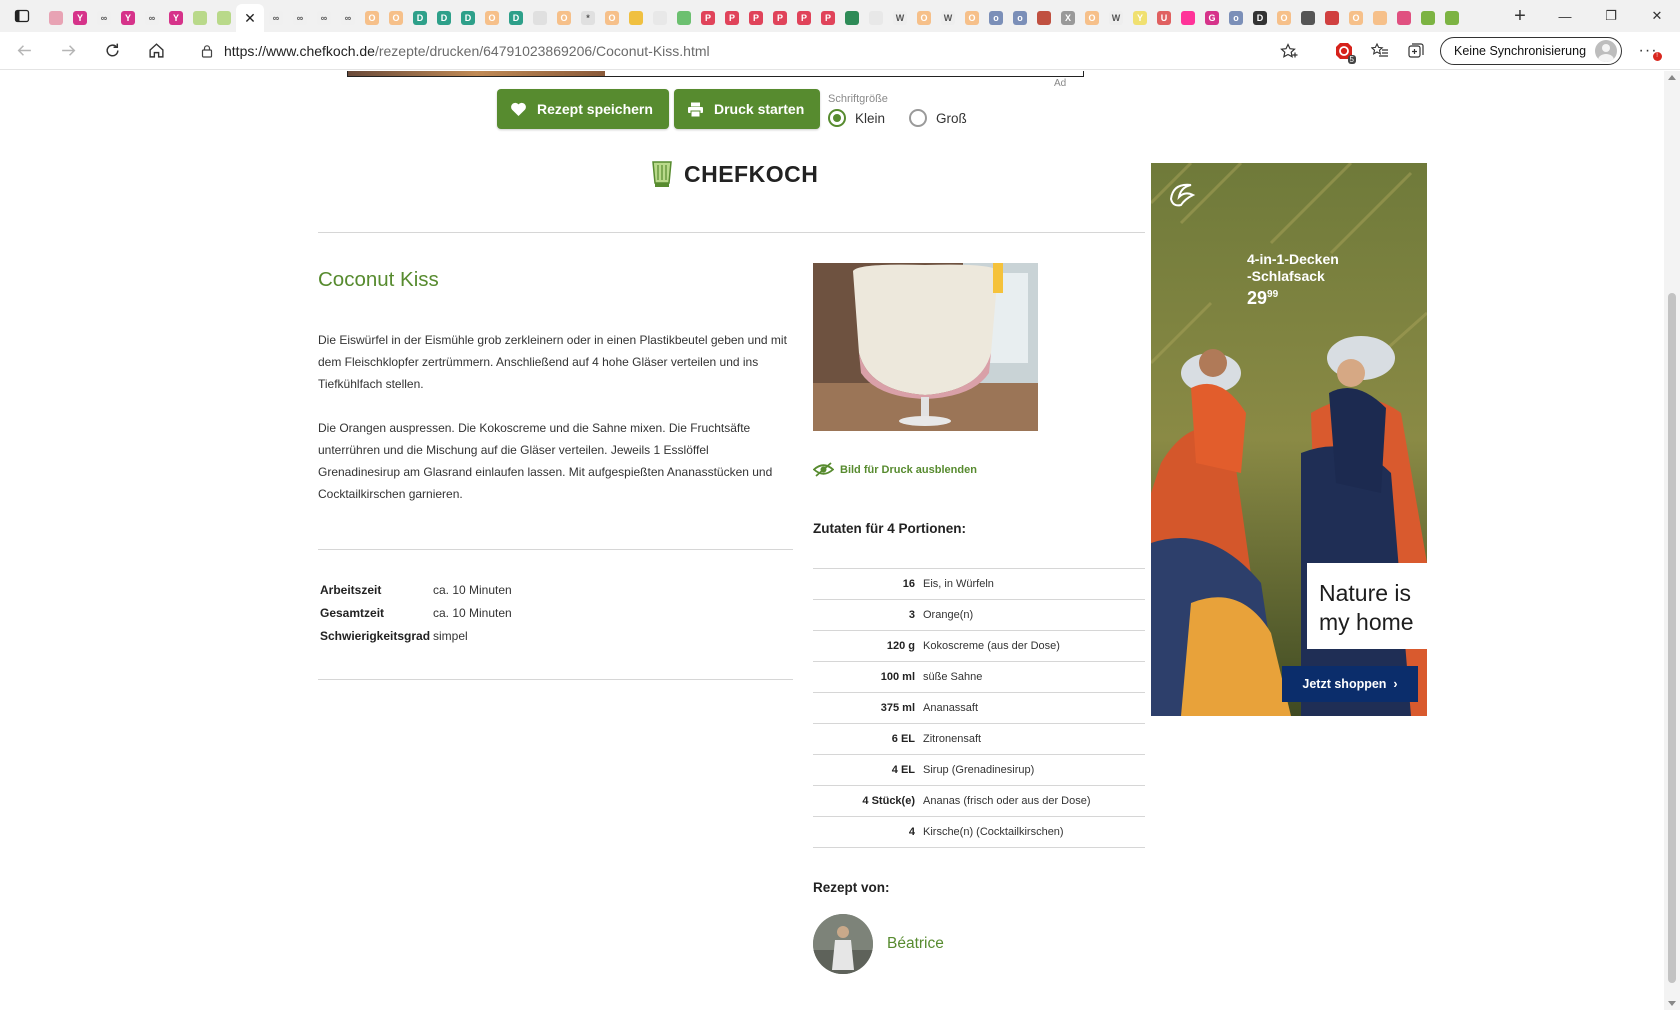 The image size is (1680, 1010). Describe the element at coordinates (207, 51) in the screenshot. I see `lock-icon` at that location.